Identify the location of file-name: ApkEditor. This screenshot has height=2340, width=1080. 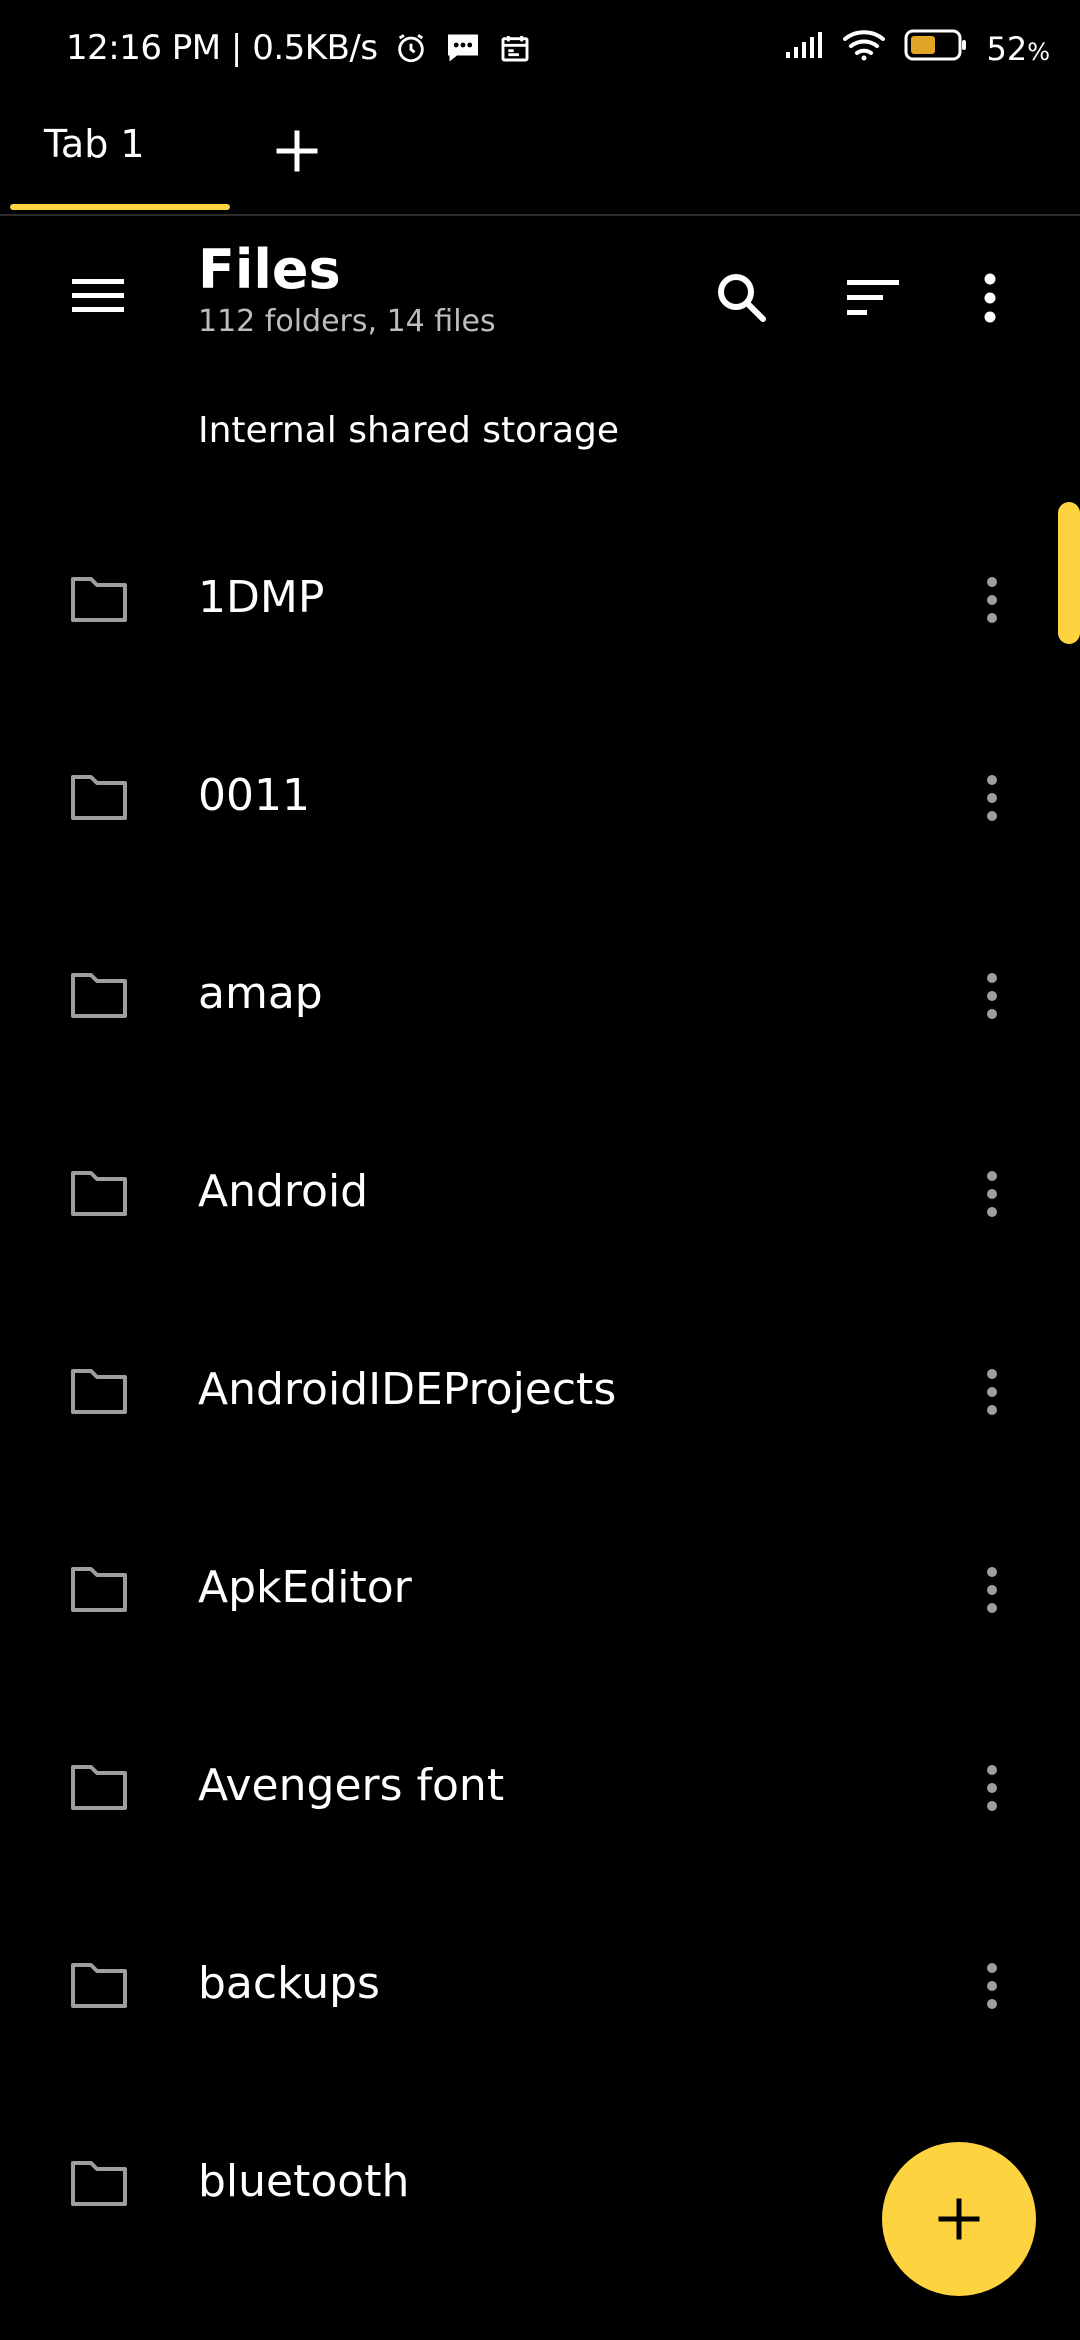
(305, 1587).